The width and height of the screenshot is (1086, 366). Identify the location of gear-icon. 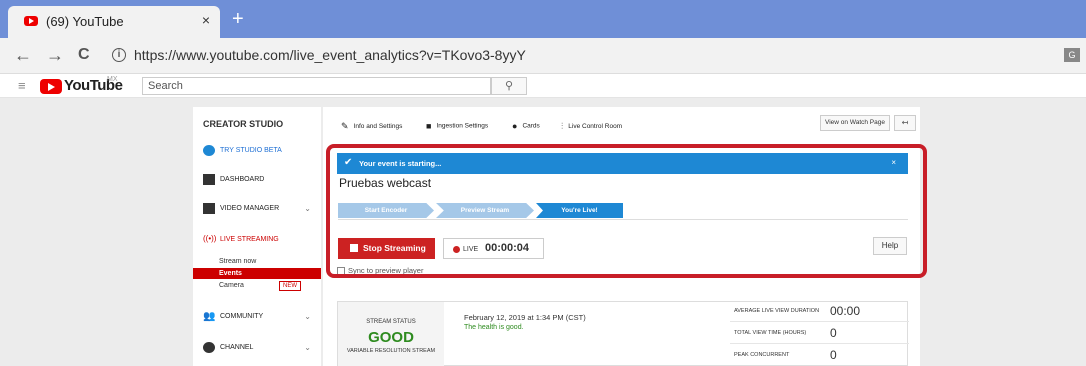
(209, 150).